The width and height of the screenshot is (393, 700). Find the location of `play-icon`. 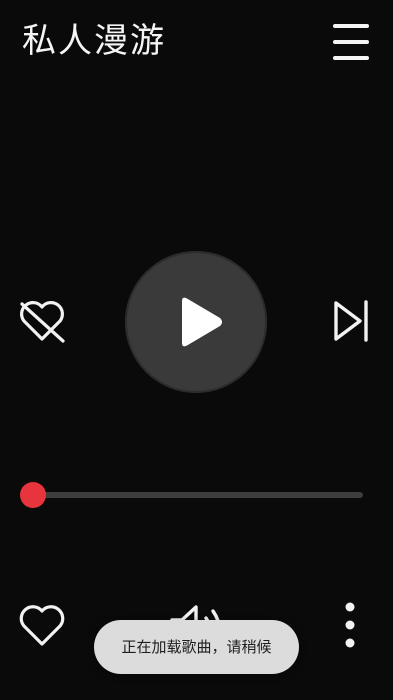

play-icon is located at coordinates (202, 322).